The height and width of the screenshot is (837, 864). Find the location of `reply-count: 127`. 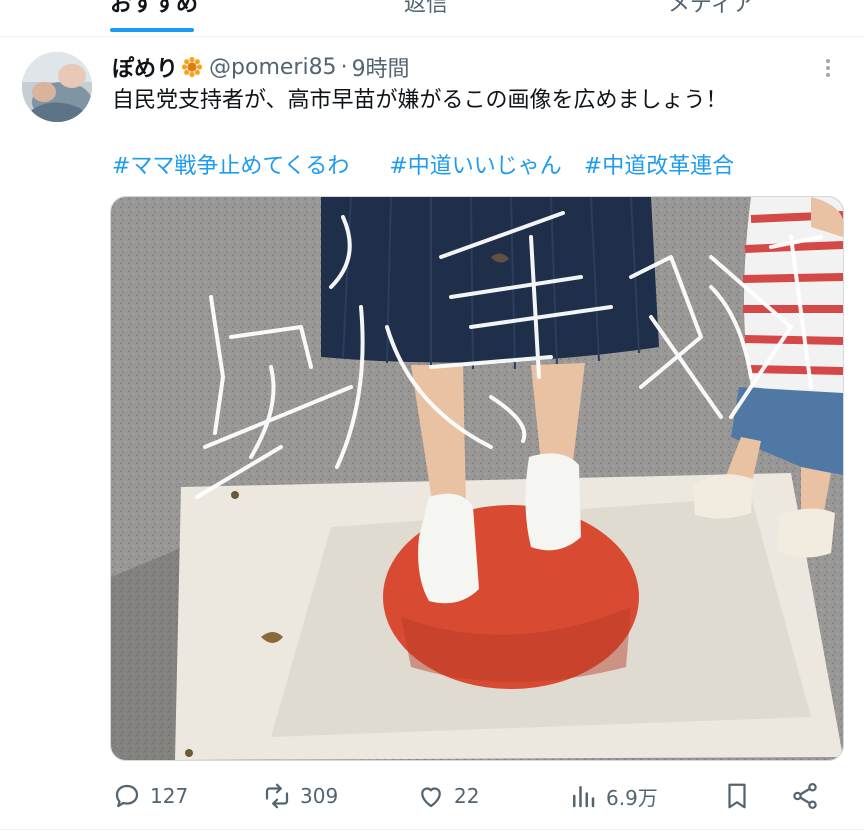

reply-count: 127 is located at coordinates (169, 796).